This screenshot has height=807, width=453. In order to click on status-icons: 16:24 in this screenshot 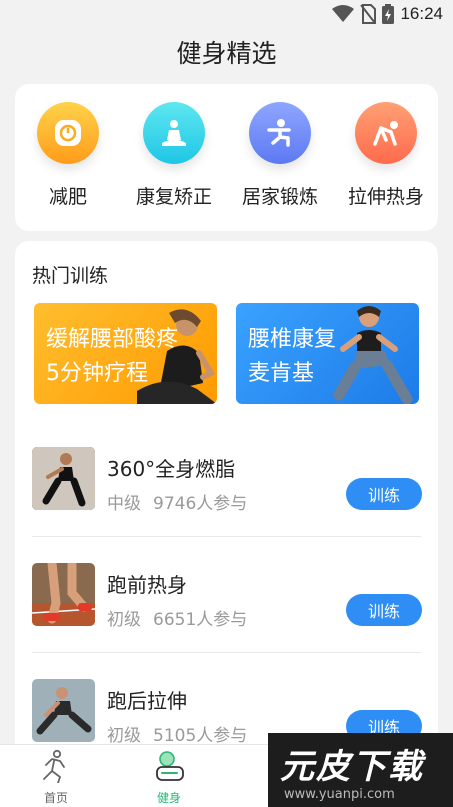, I will do `click(387, 14)`.